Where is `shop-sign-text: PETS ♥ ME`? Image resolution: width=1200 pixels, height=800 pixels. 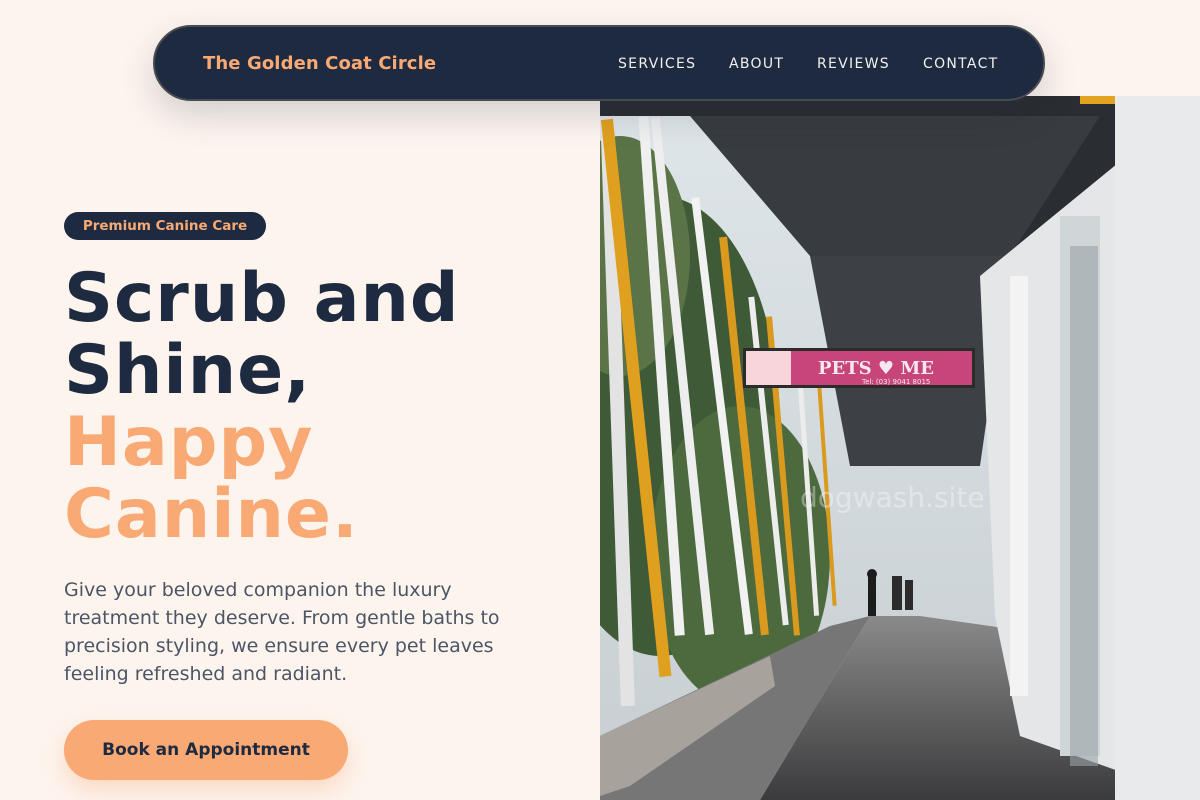 shop-sign-text: PETS ♥ ME is located at coordinates (876, 368).